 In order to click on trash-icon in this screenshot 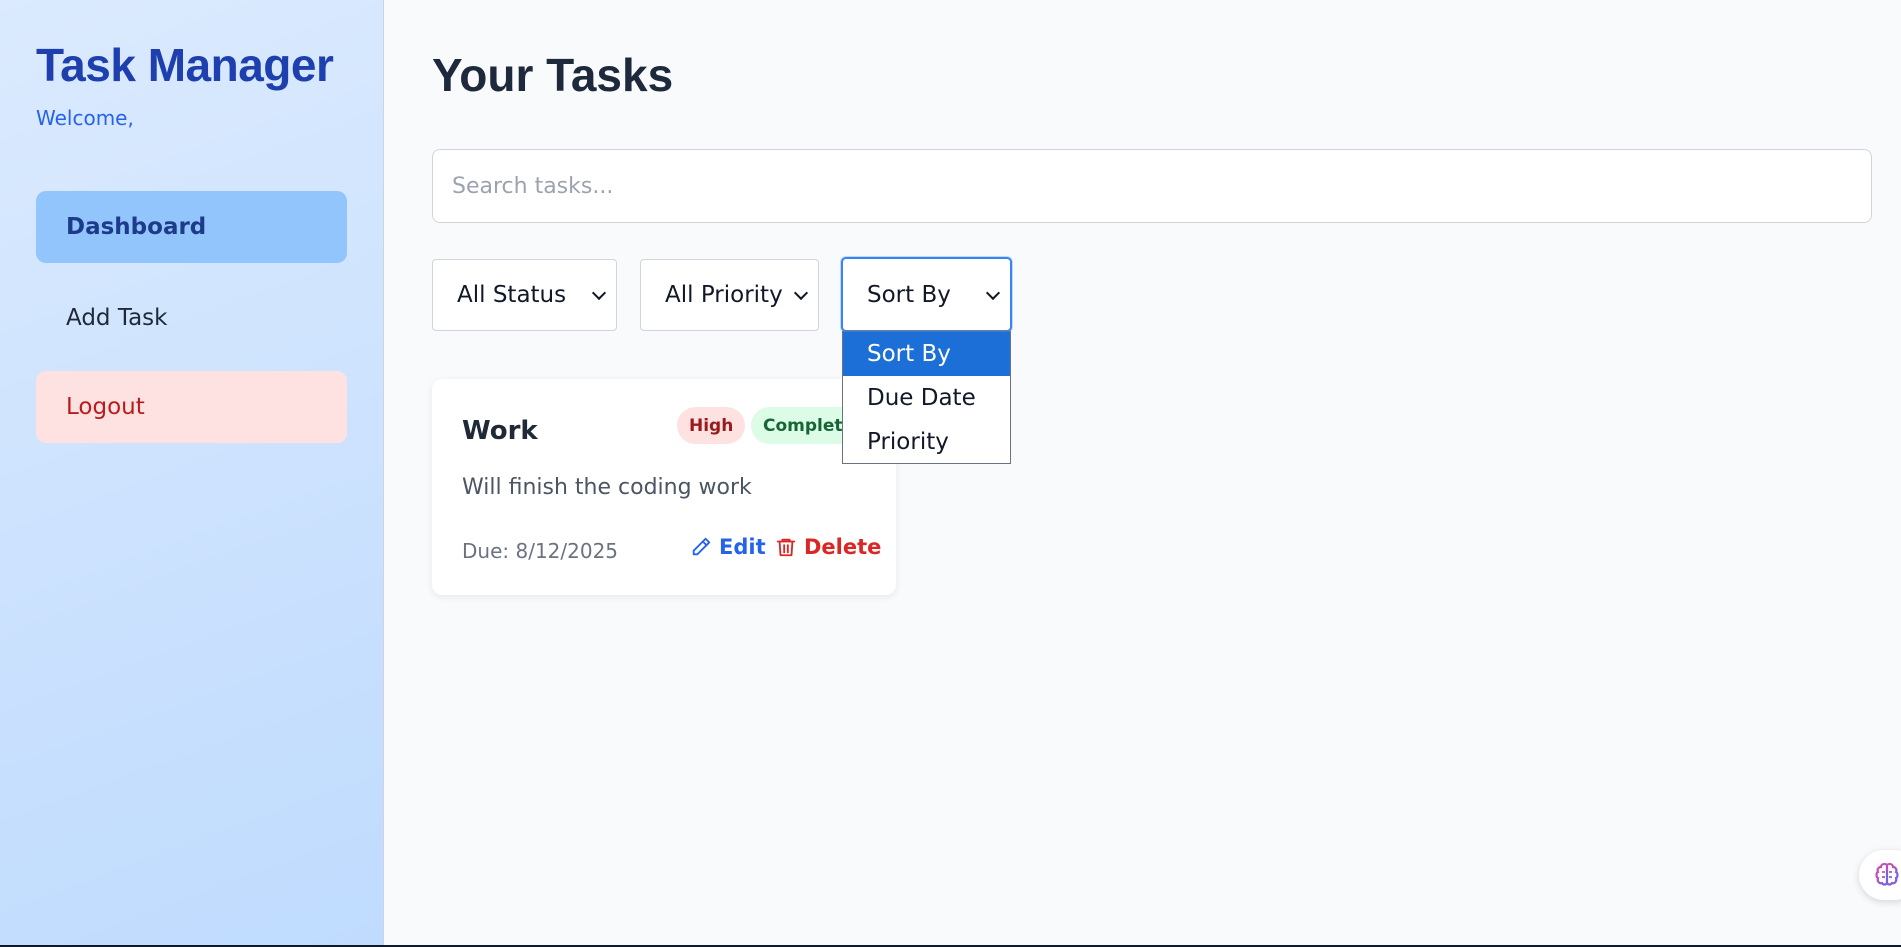, I will do `click(786, 547)`.